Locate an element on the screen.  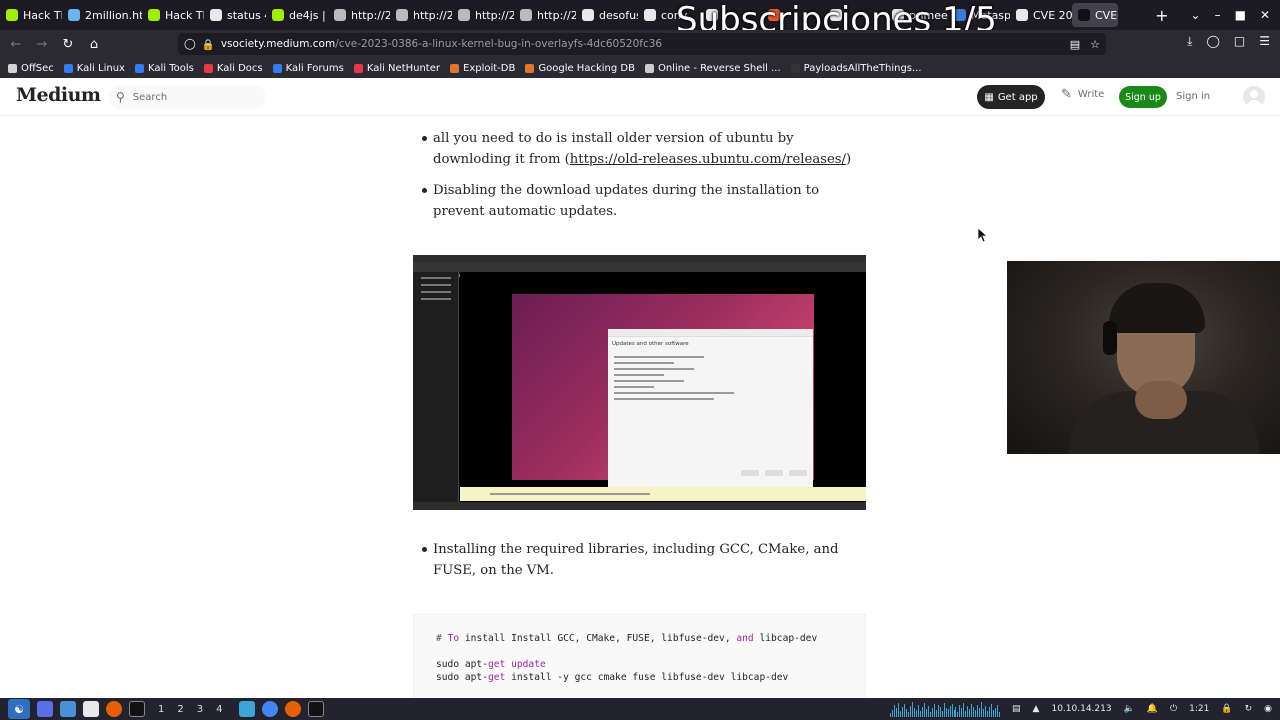
browser-tab: desofus is located at coordinates (607, 15).